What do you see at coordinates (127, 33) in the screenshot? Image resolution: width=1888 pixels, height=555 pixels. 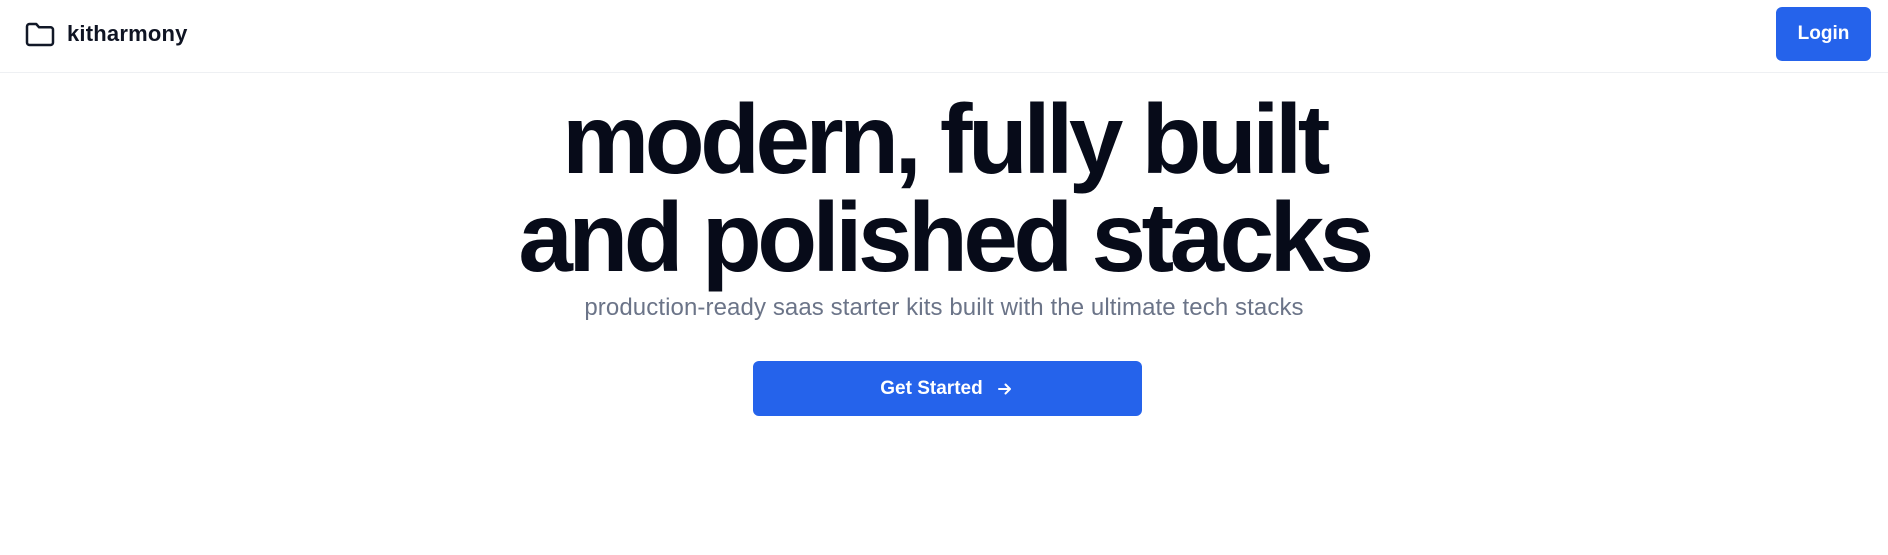 I see `brand-name: kitharmony` at bounding box center [127, 33].